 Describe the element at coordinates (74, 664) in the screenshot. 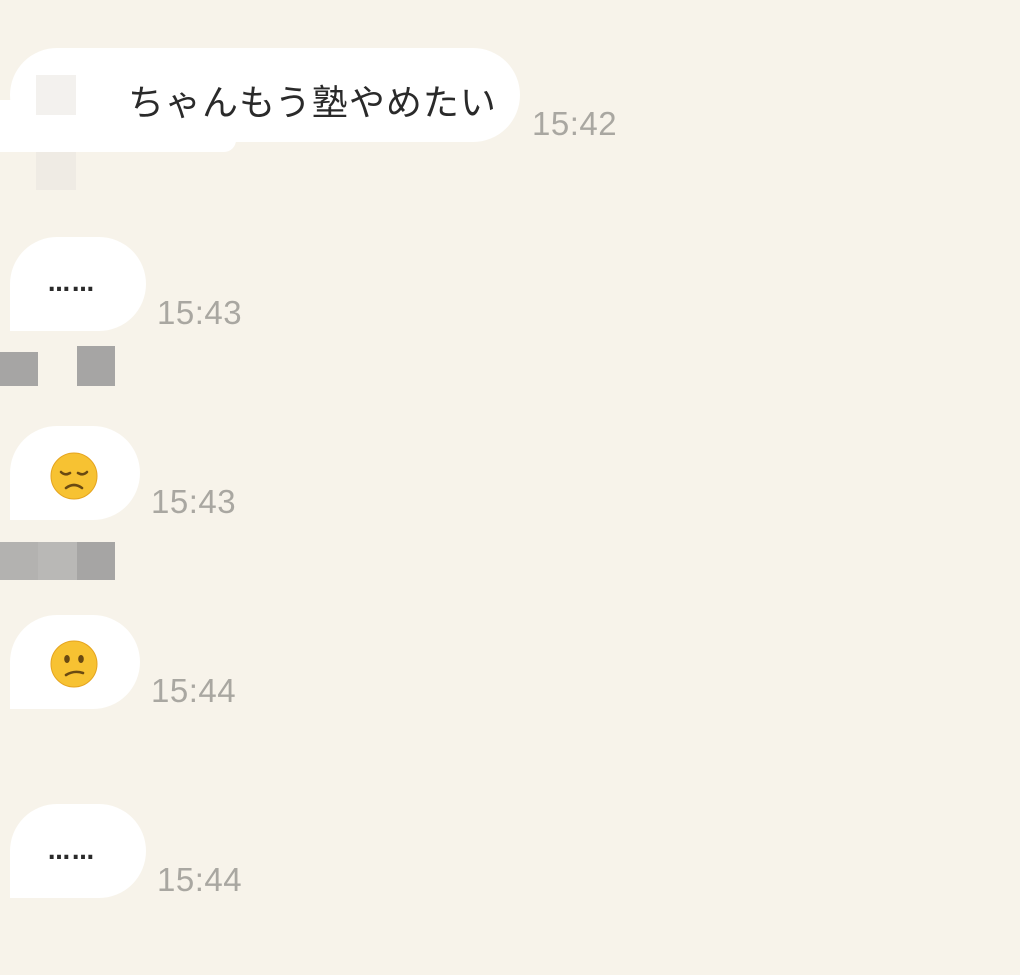

I see `confused-face-icon` at that location.